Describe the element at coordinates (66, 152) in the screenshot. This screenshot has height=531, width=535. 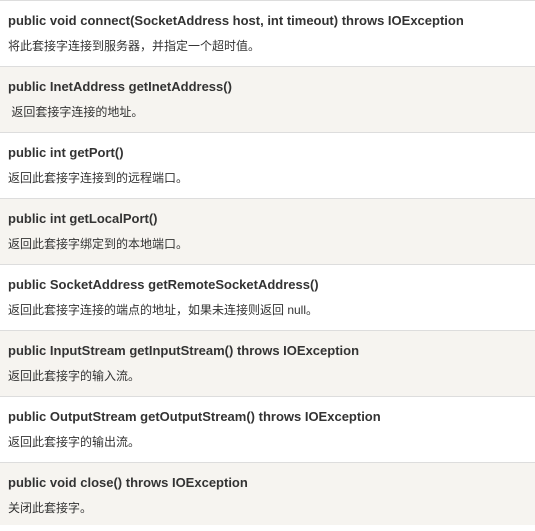
I see `method-signature: public int getPort()` at that location.